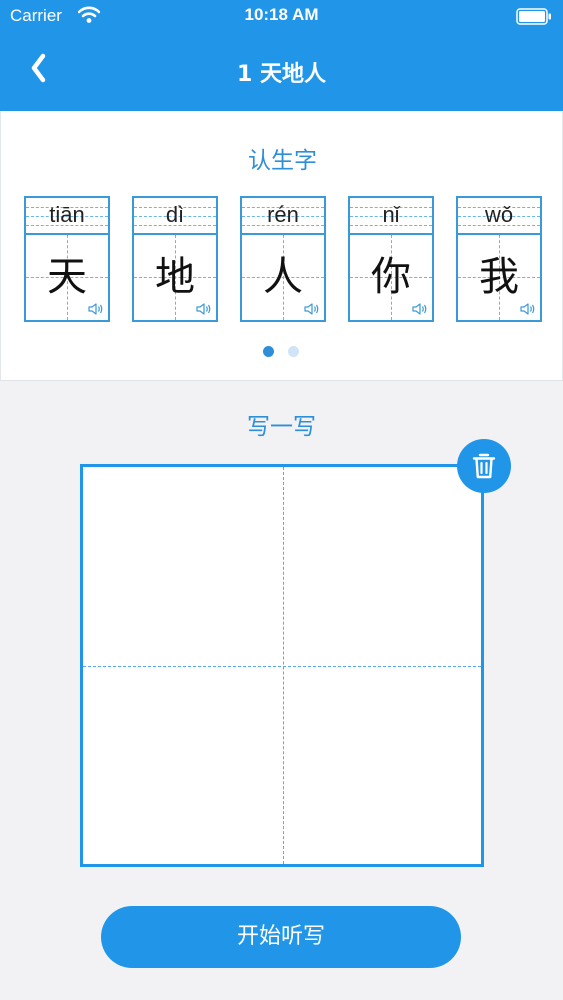 This screenshot has height=1000, width=563. I want to click on hanzi-text: 你, so click(391, 277).